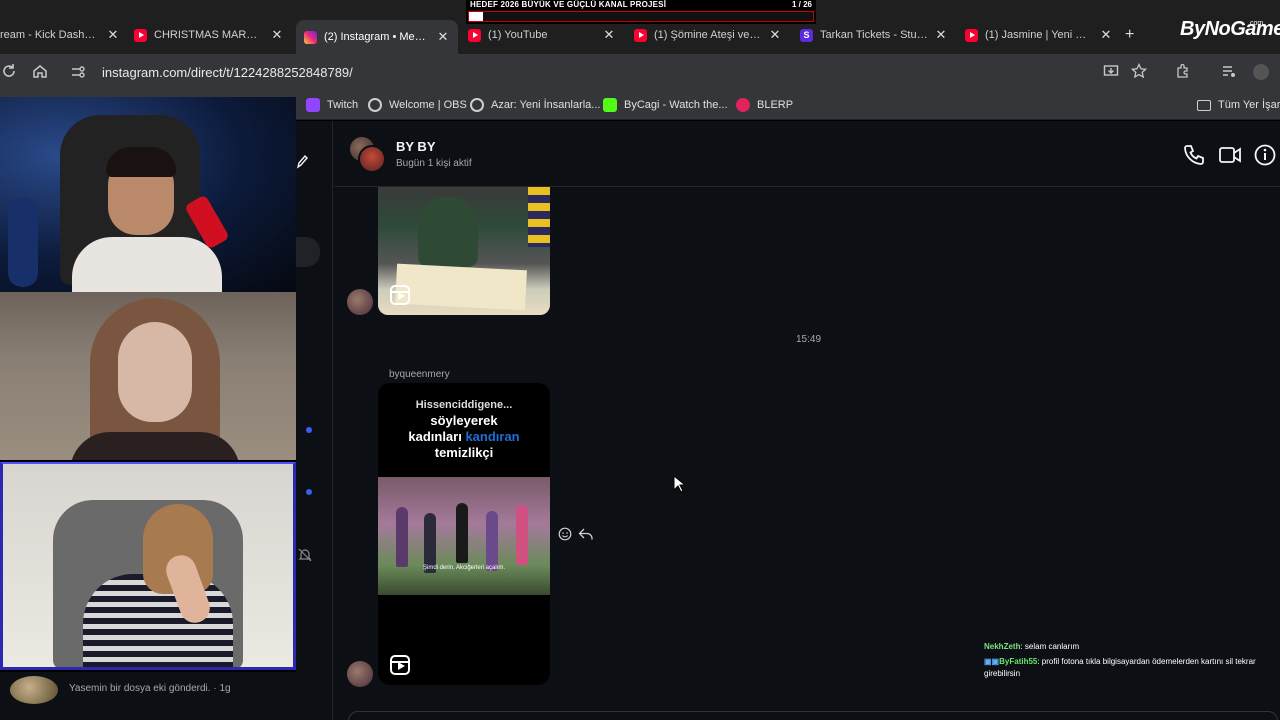 The image size is (1280, 720). I want to click on tab-youtube: (1) YouTube ✕, so click(542, 35).